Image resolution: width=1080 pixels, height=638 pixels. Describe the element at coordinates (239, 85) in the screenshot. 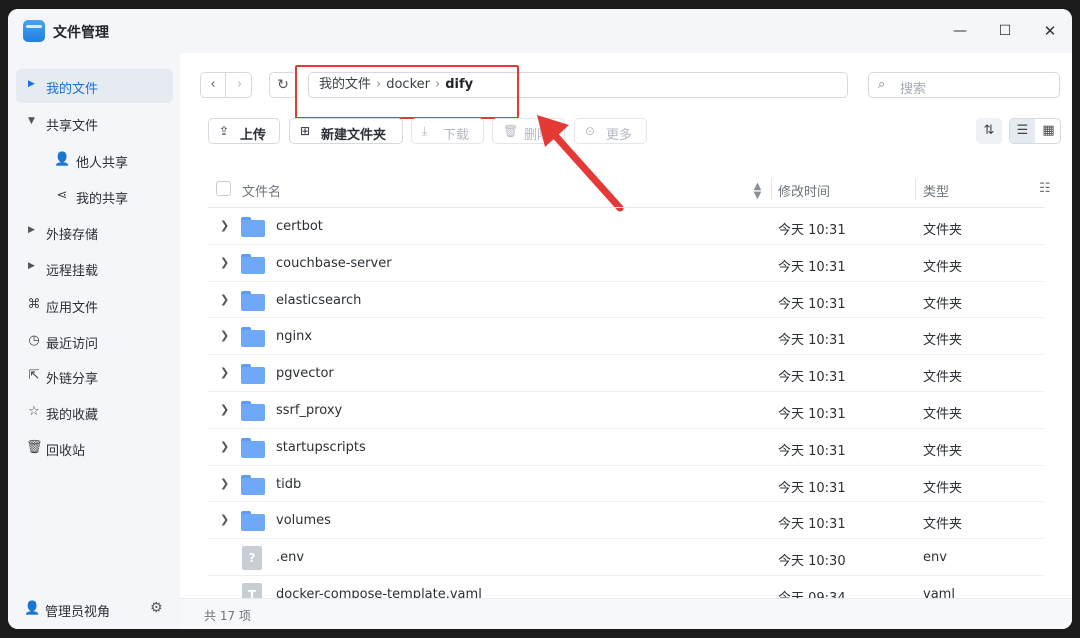

I see `forward-button: ›` at that location.